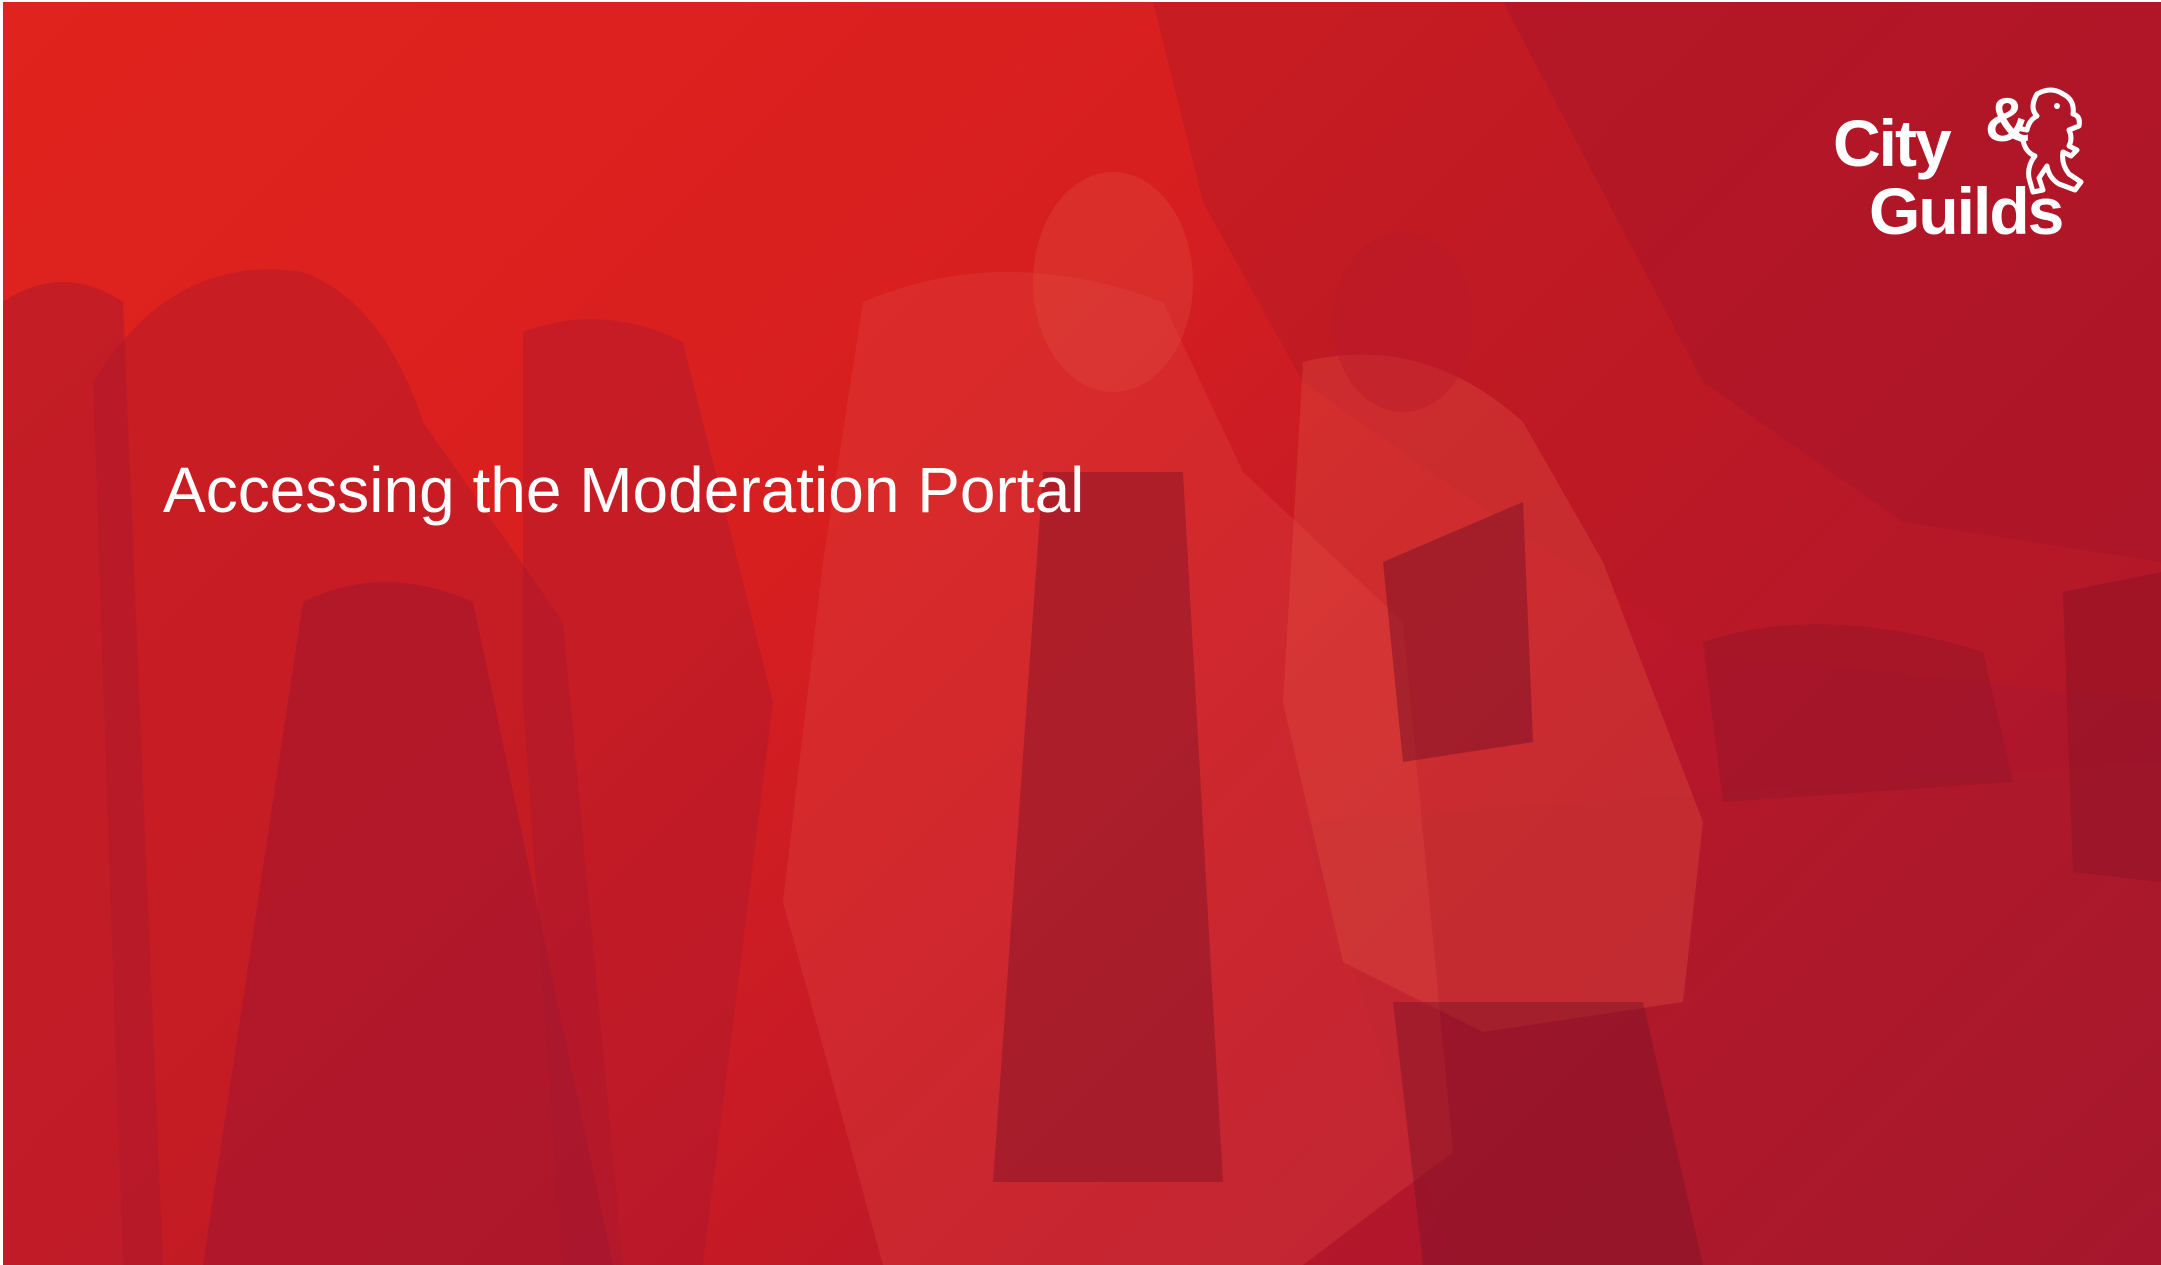 This screenshot has width=2161, height=1265. Describe the element at coordinates (1892, 143) in the screenshot. I see `logo-word-city: City` at that location.